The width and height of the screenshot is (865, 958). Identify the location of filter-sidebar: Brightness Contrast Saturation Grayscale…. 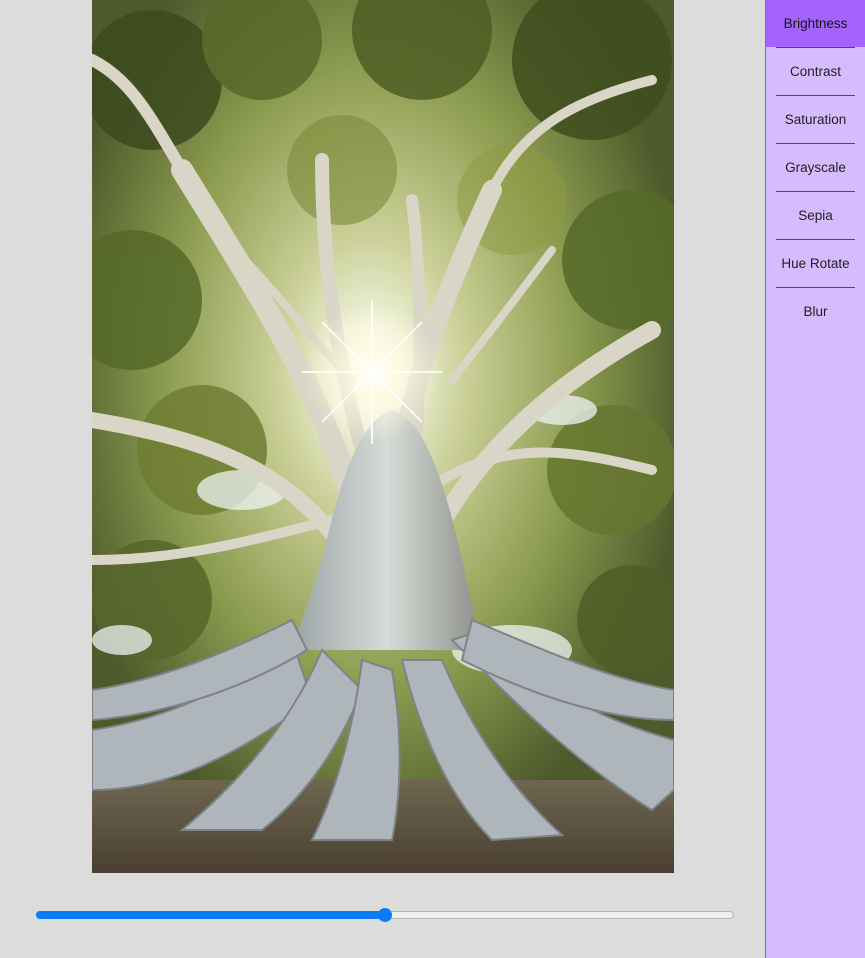
(815, 479).